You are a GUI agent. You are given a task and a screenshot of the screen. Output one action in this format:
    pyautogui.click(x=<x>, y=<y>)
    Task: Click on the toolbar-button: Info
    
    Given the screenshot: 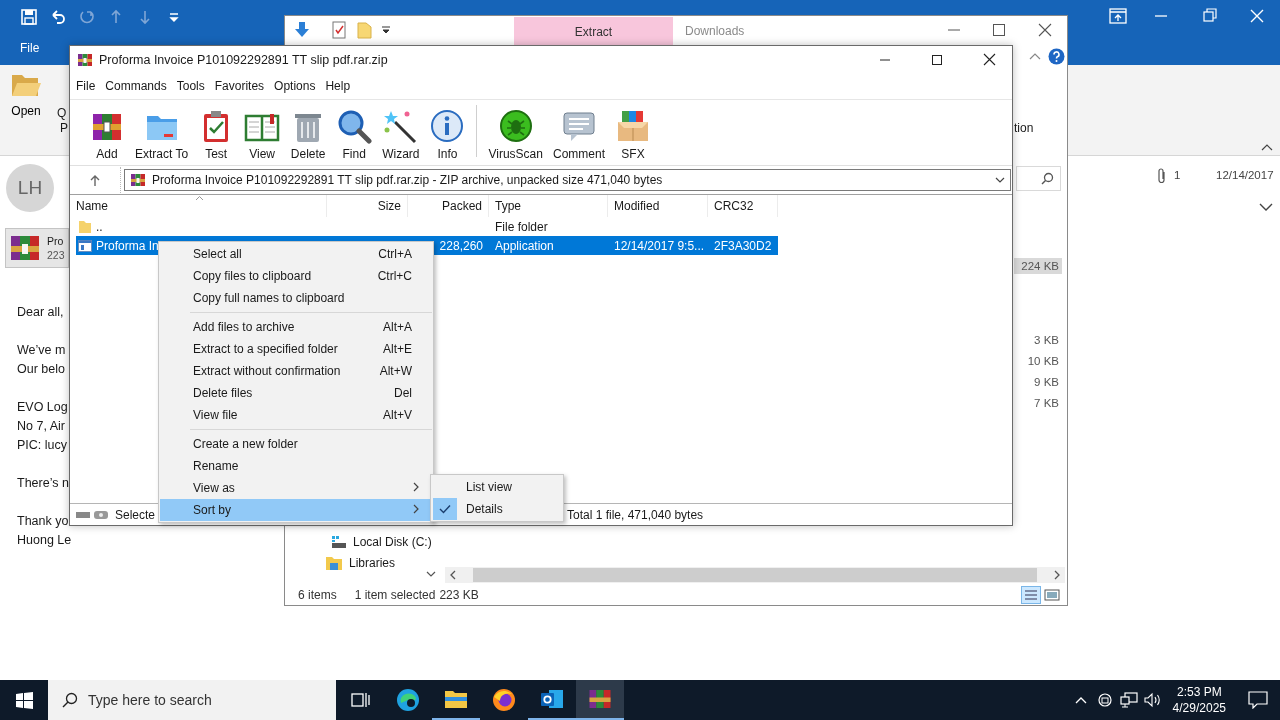 What is the action you would take?
    pyautogui.click(x=447, y=134)
    